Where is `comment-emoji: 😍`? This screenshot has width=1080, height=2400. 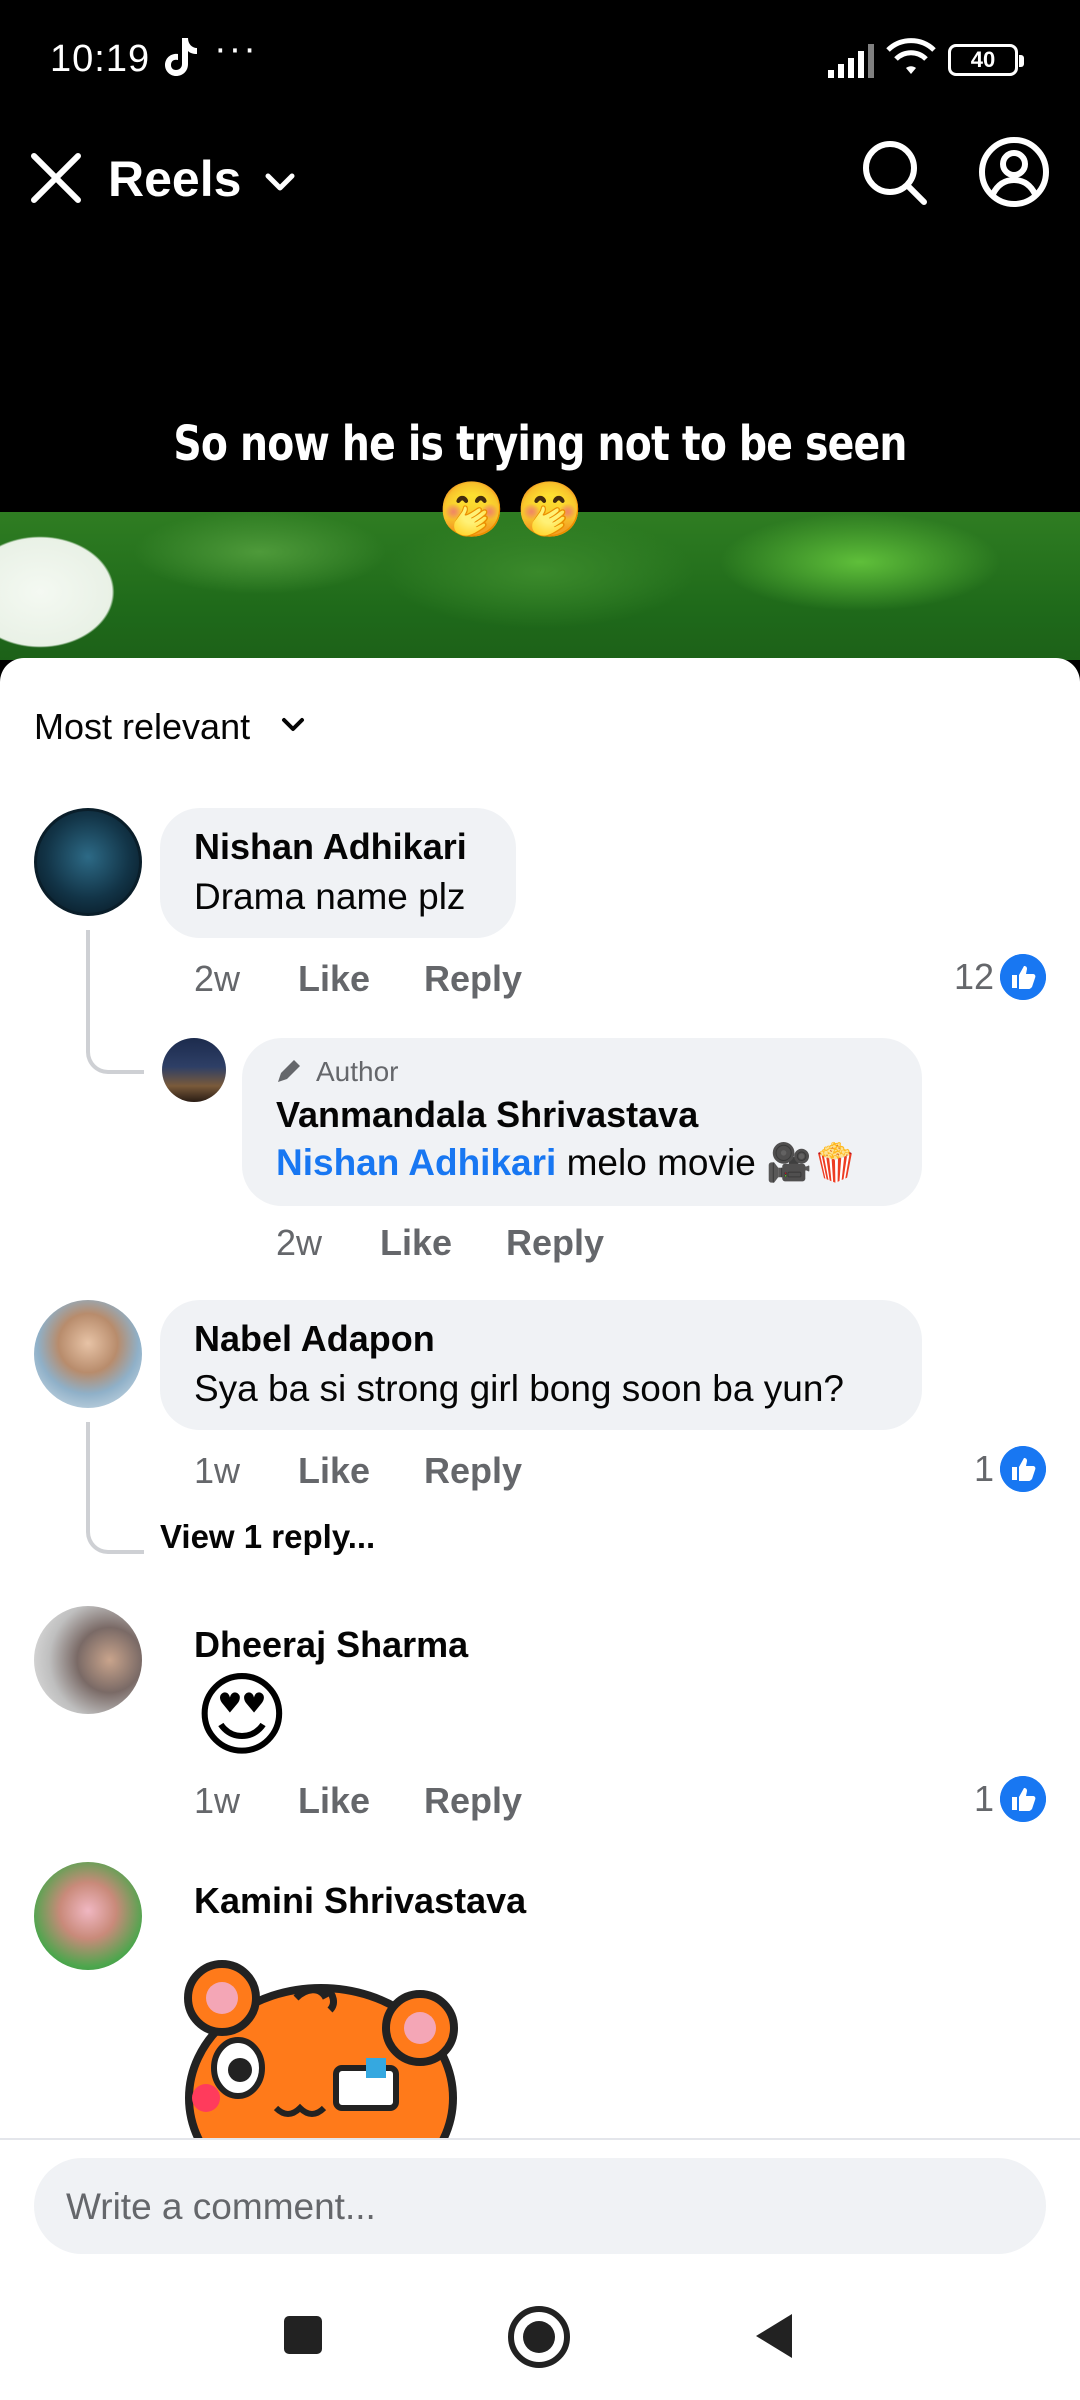 comment-emoji: 😍 is located at coordinates (242, 1716).